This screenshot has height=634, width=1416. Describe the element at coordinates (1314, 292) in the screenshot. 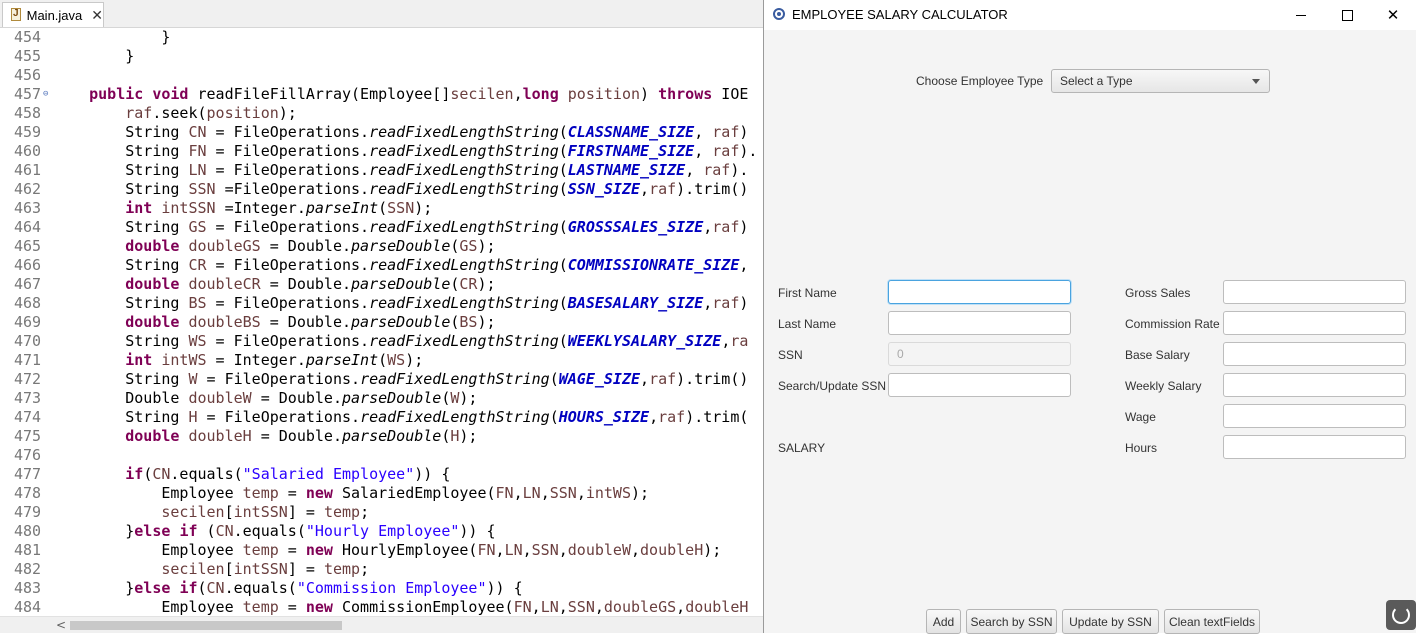

I see `gross-sales-field` at that location.